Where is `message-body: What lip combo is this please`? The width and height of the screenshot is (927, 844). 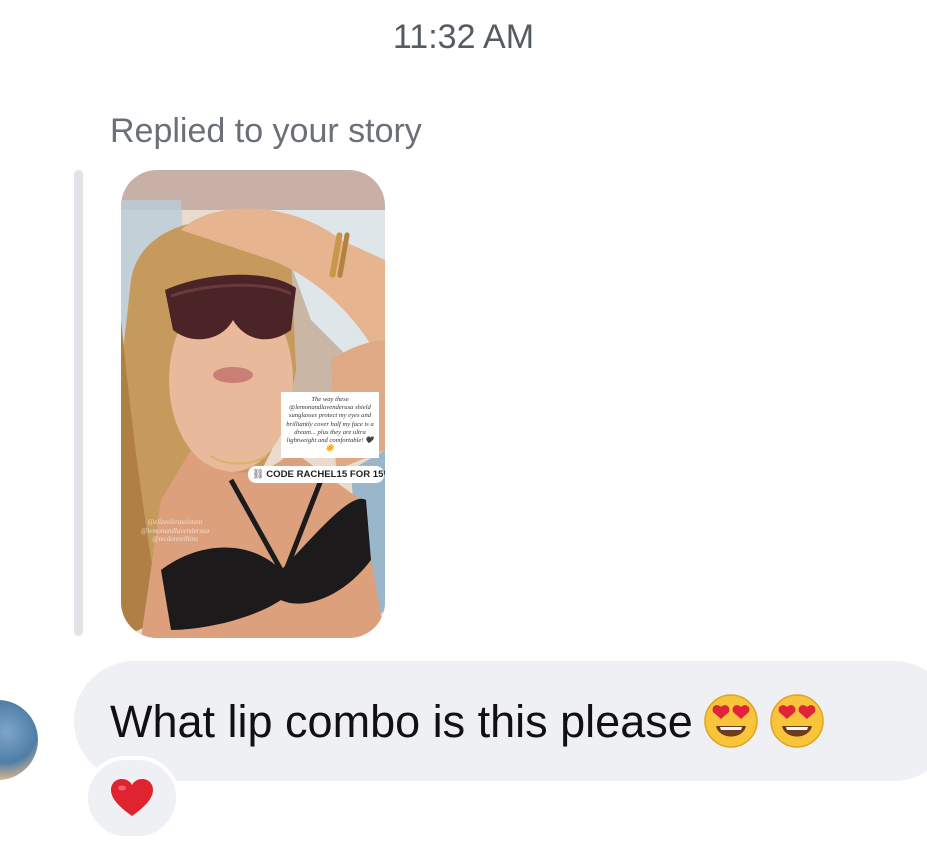
message-body: What lip combo is this please is located at coordinates (467, 721).